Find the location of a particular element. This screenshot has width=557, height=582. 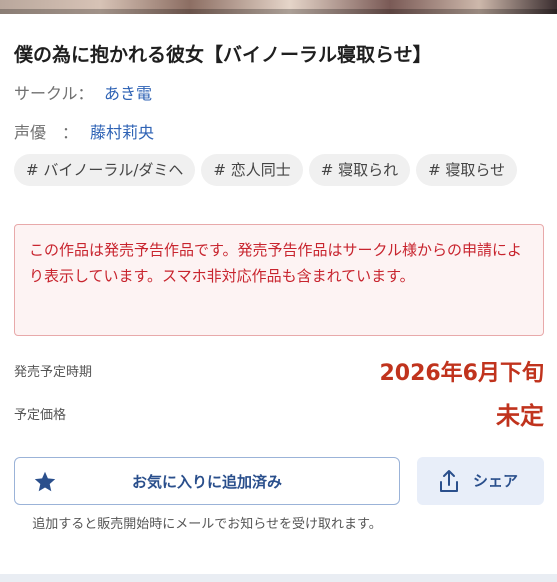

work-thumbnail-banner is located at coordinates (278, 7).